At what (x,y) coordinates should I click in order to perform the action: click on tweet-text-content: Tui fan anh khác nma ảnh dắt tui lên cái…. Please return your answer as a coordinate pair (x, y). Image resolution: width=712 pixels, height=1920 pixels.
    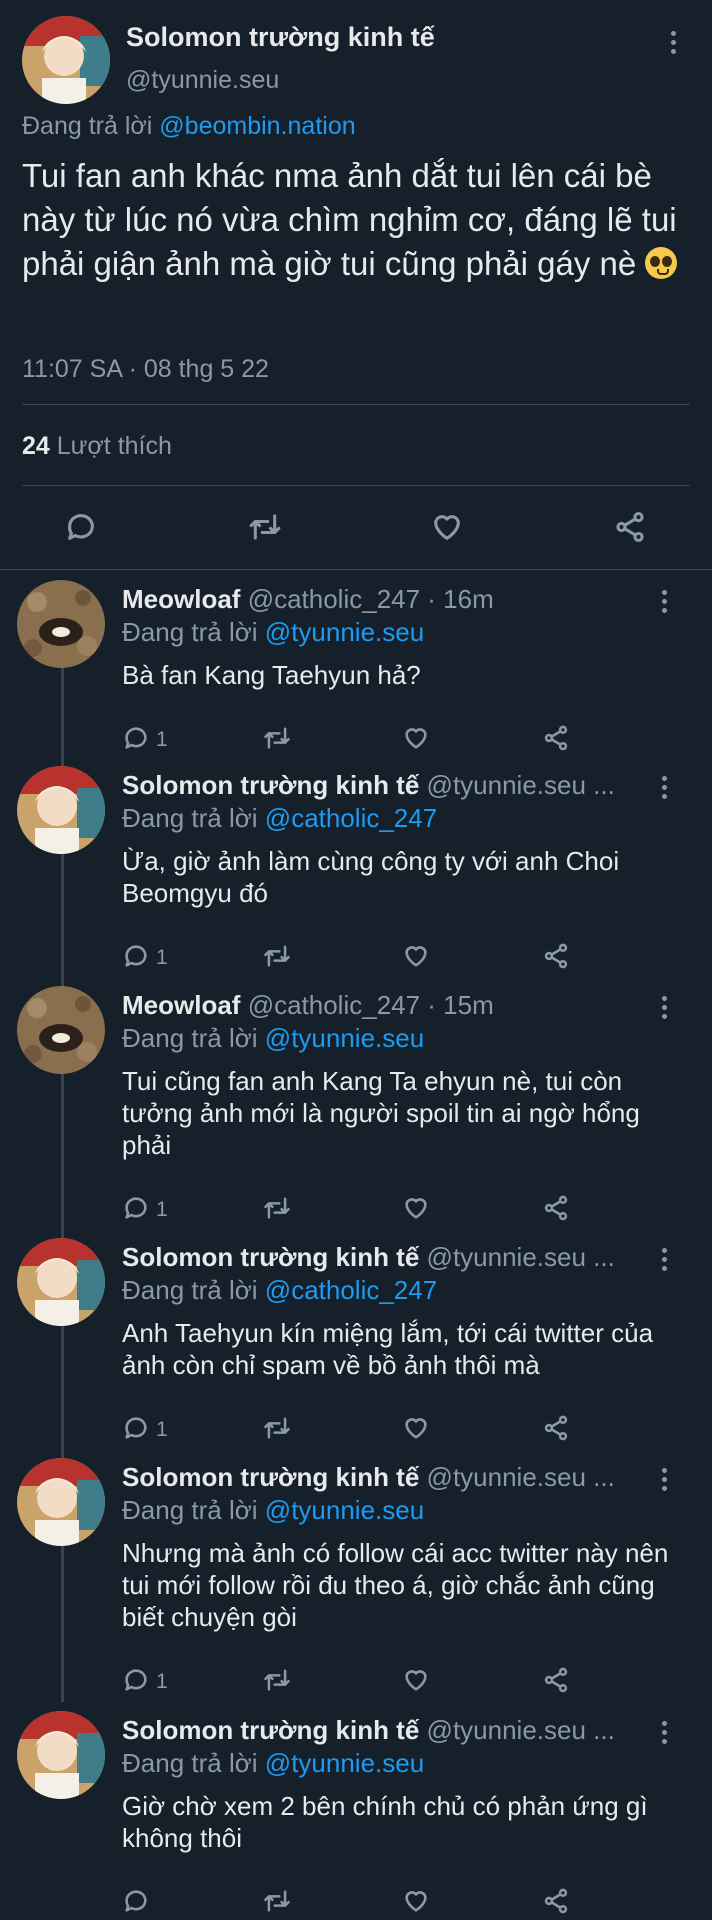
    Looking at the image, I should click on (349, 219).